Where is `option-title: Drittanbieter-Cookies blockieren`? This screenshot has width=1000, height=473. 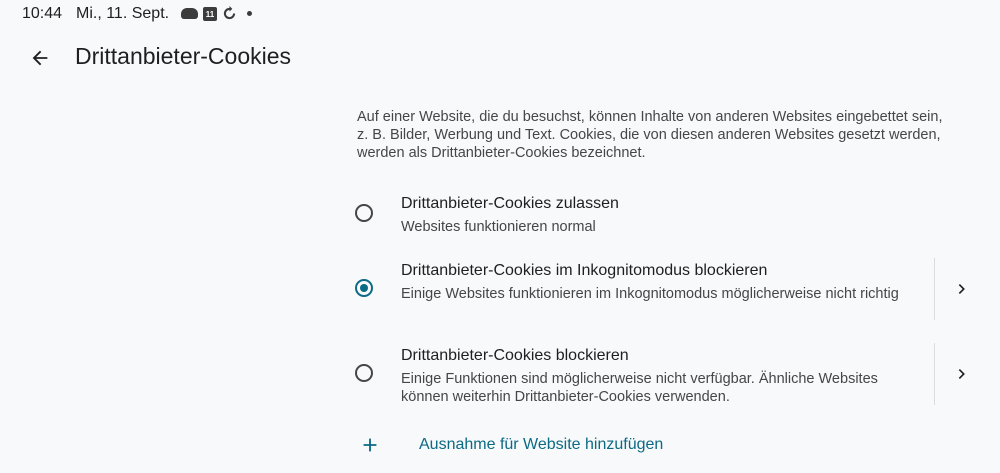 option-title: Drittanbieter-Cookies blockieren is located at coordinates (515, 355).